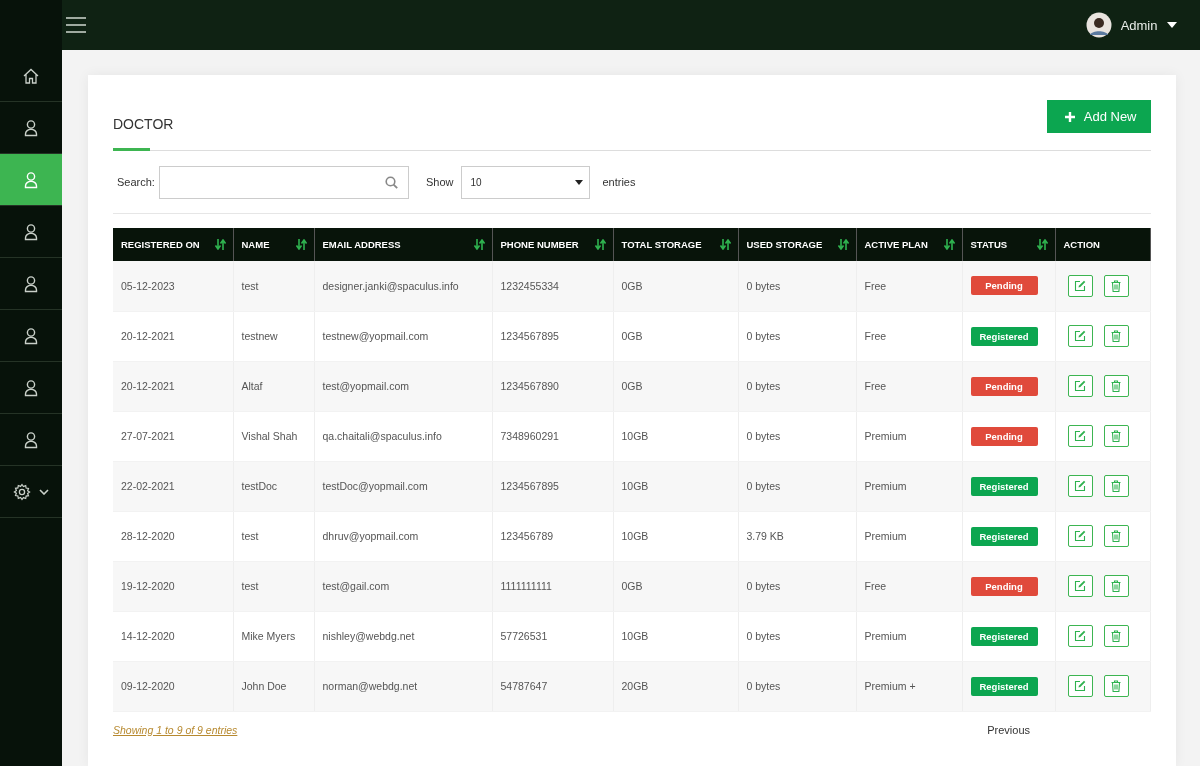  What do you see at coordinates (909, 686) in the screenshot?
I see `table-cell: Premium +` at bounding box center [909, 686].